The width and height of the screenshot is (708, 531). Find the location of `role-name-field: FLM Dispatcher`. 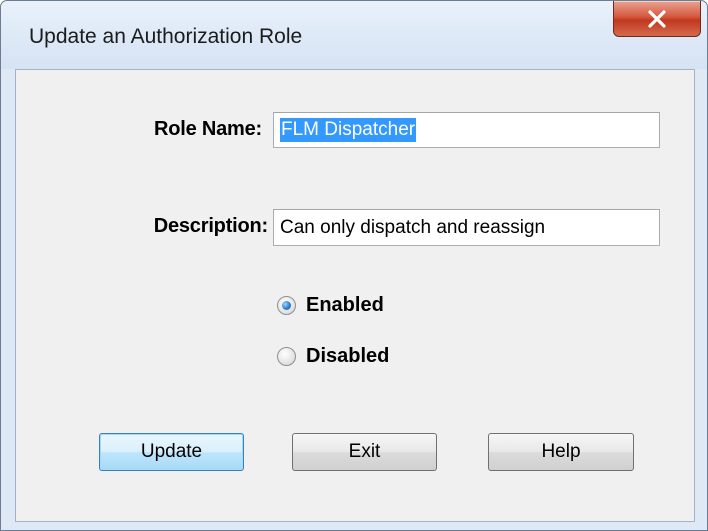

role-name-field: FLM Dispatcher is located at coordinates (466, 130).